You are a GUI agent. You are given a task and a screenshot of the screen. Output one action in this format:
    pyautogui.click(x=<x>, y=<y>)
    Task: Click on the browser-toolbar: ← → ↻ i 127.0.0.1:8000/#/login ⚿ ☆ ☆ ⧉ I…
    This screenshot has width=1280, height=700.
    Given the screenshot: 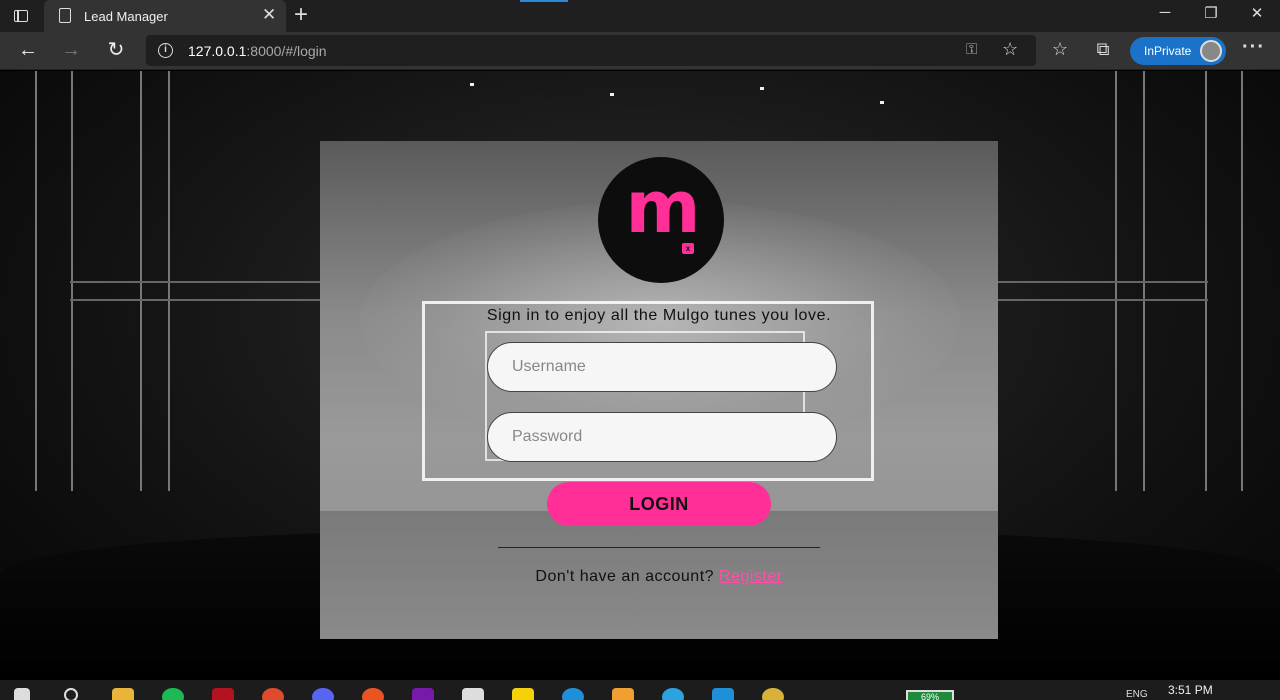 What is the action you would take?
    pyautogui.click(x=640, y=51)
    